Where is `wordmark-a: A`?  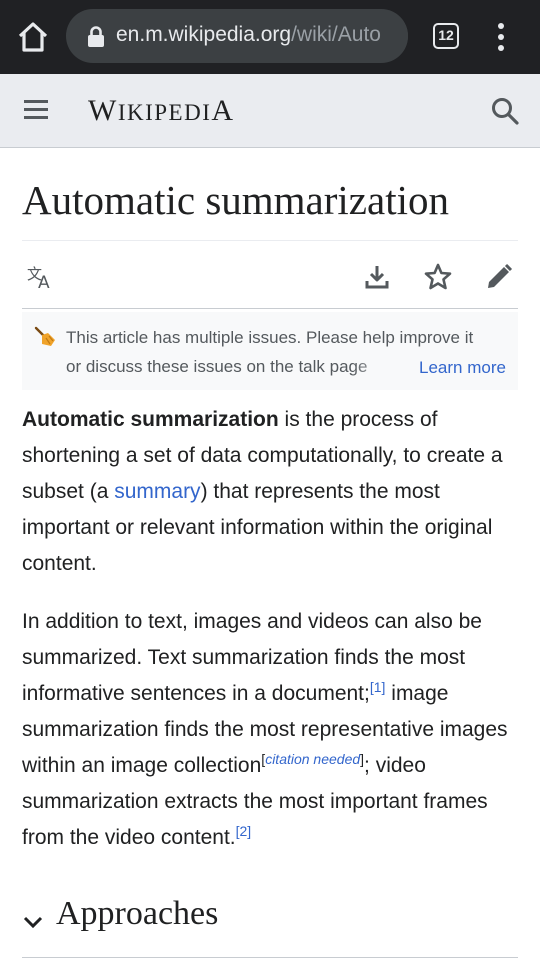
wordmark-a: A is located at coordinates (223, 110).